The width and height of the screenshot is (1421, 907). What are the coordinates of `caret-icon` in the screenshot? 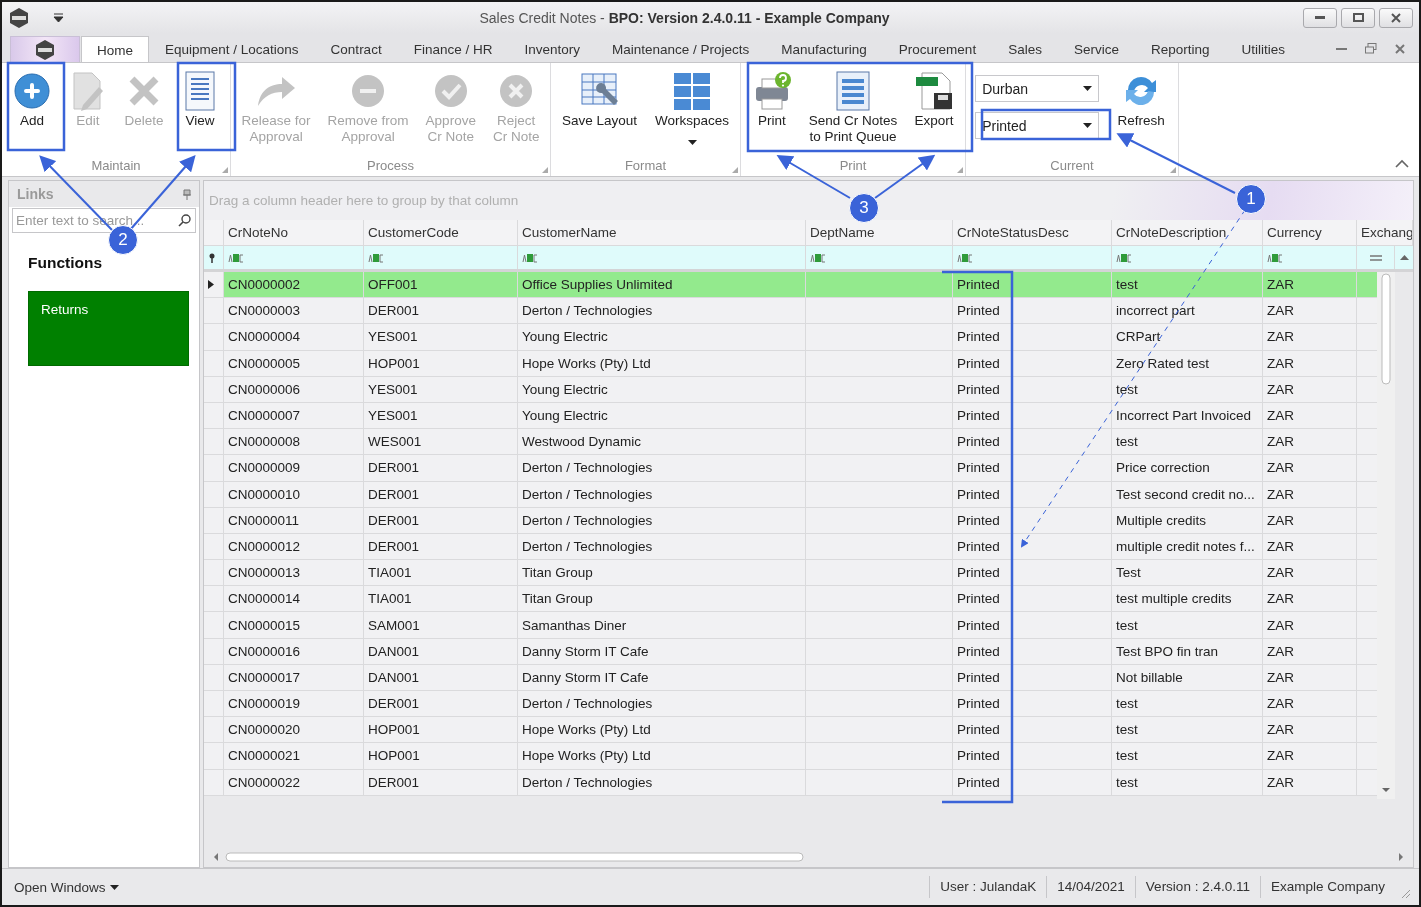 It's located at (1088, 88).